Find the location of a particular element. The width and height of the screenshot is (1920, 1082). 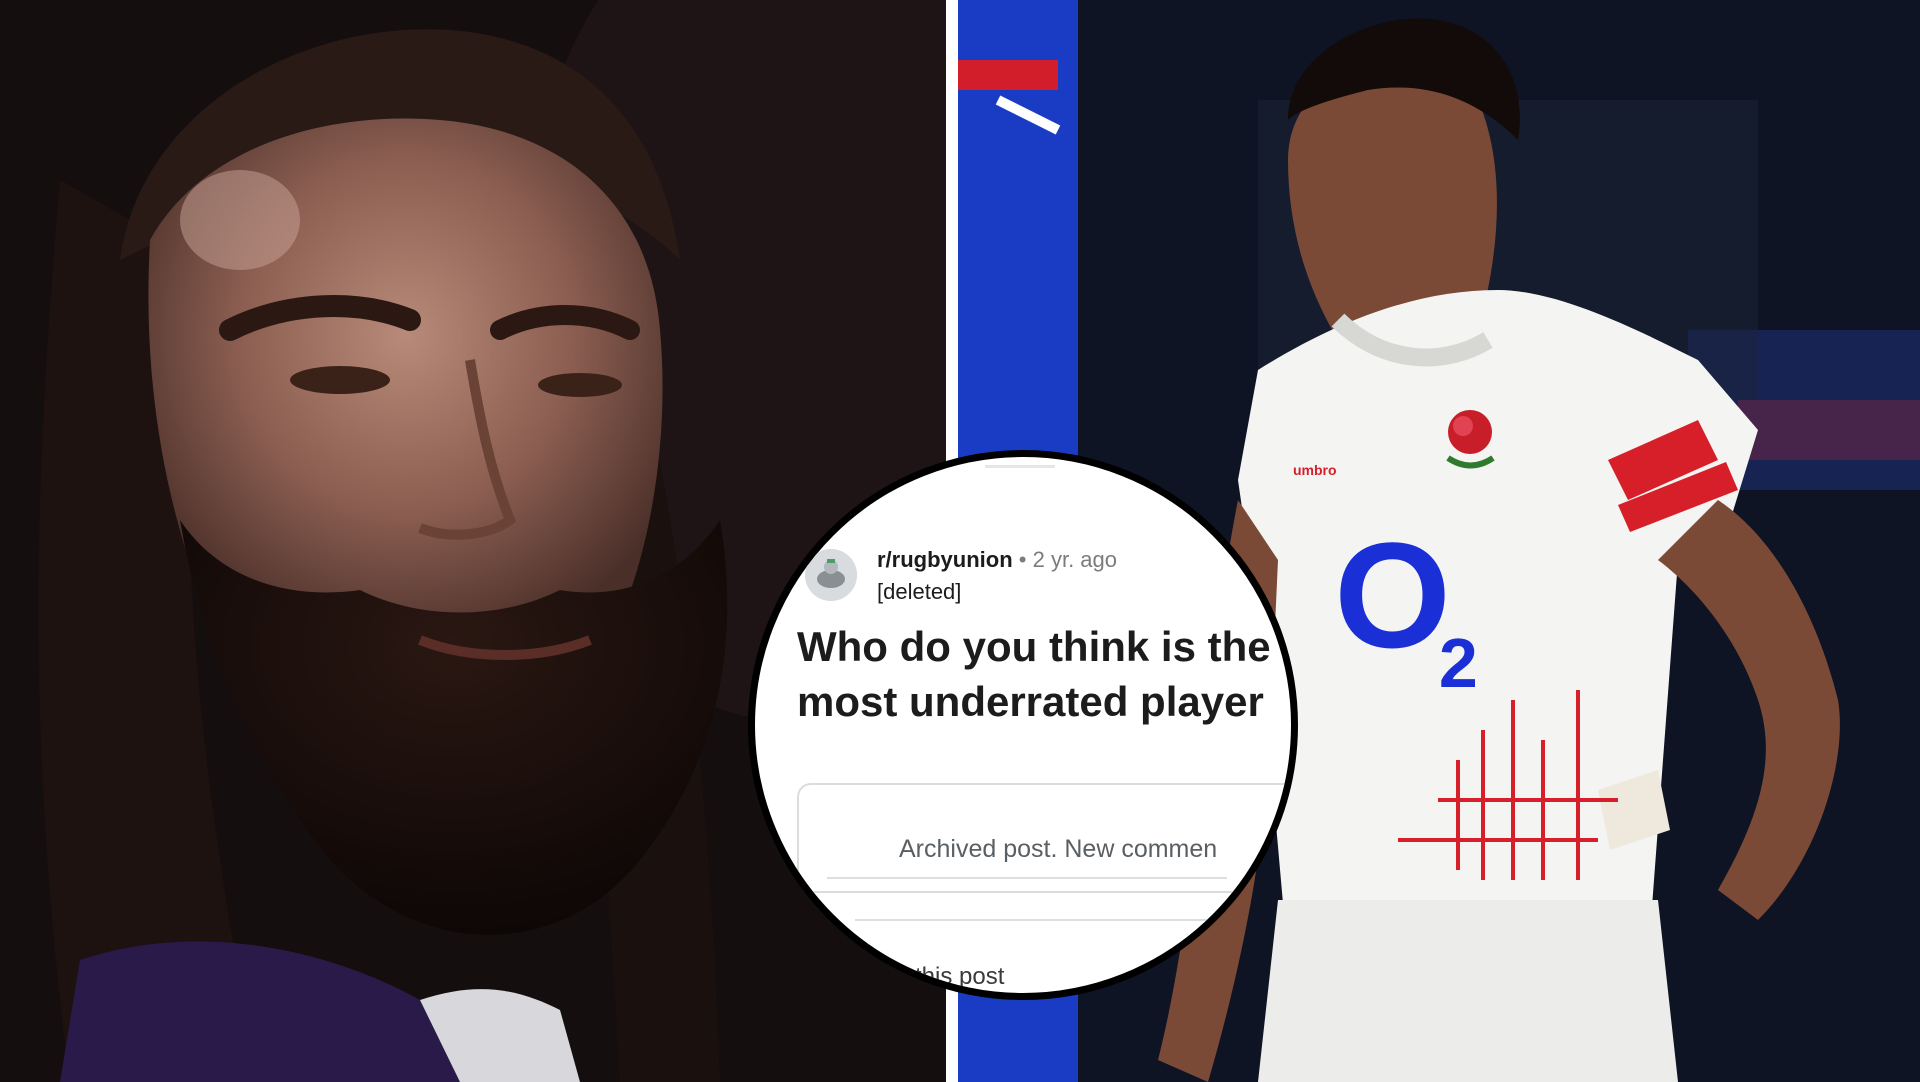

footer-text: this post is located at coordinates (960, 976).